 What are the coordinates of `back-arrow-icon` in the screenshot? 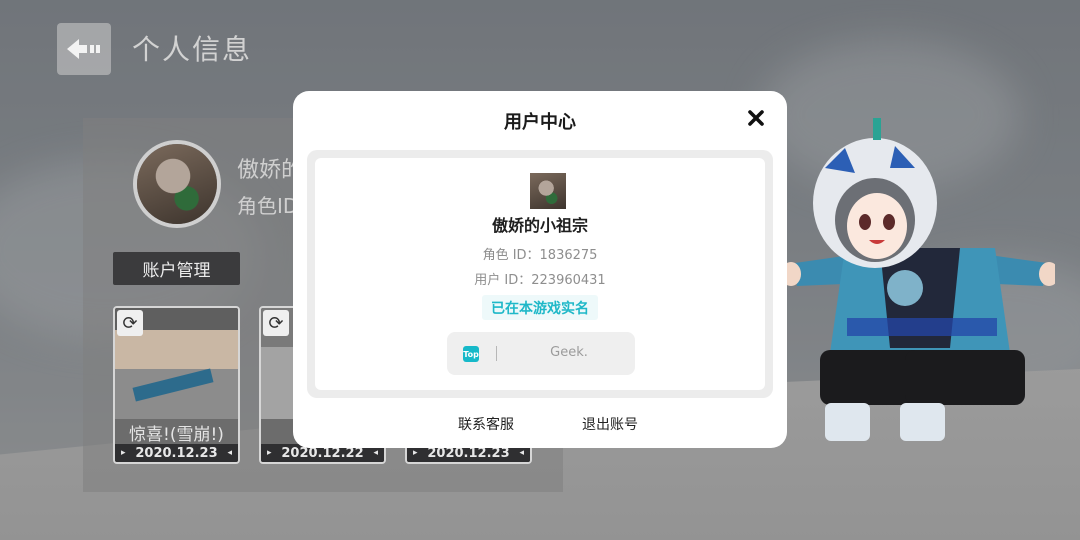 It's located at (83, 49).